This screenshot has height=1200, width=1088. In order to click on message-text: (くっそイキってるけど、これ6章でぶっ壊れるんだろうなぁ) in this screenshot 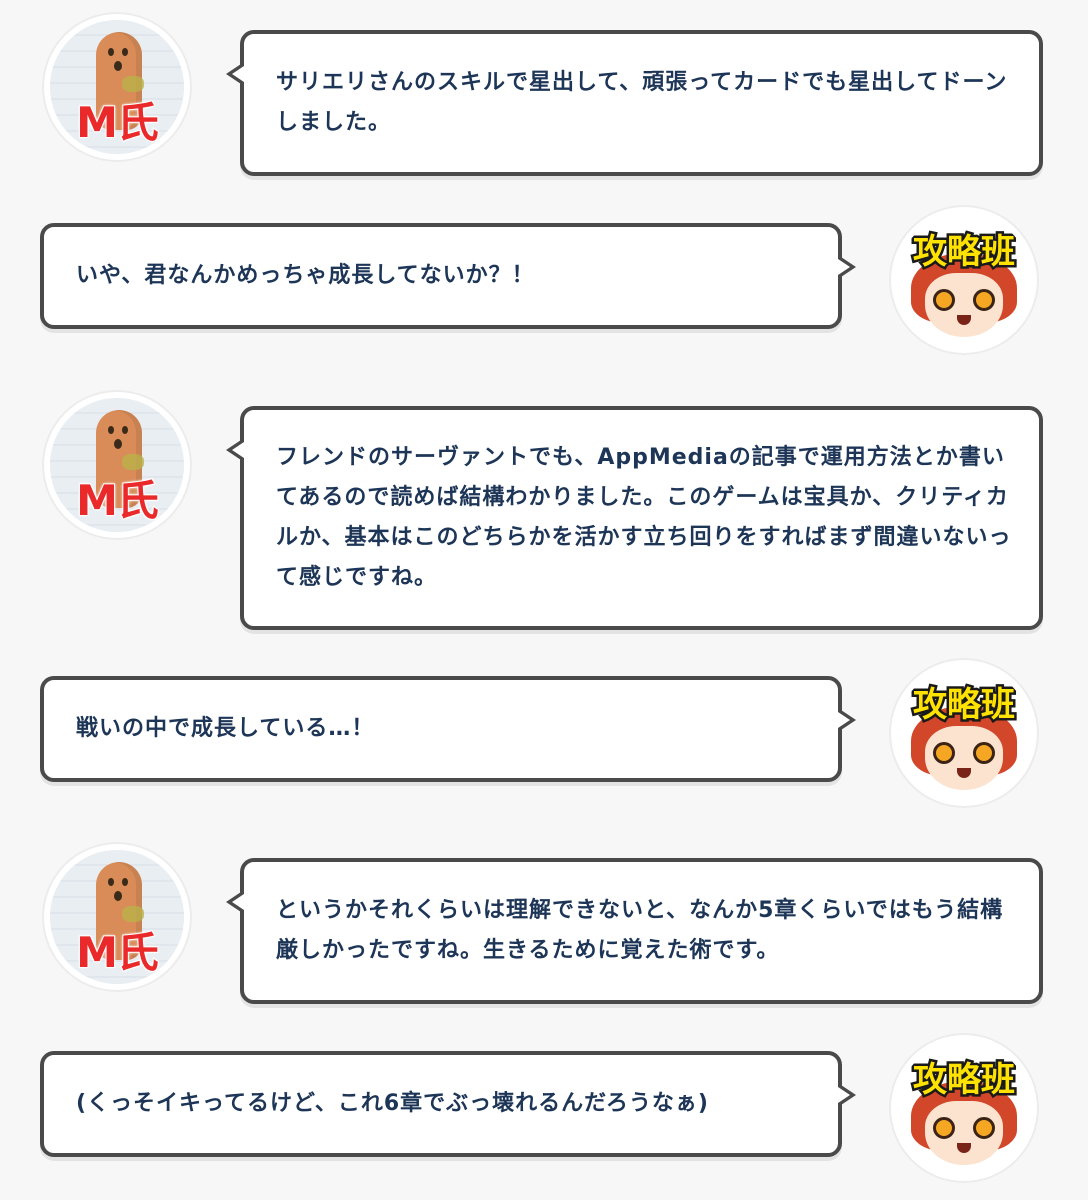, I will do `click(392, 1103)`.